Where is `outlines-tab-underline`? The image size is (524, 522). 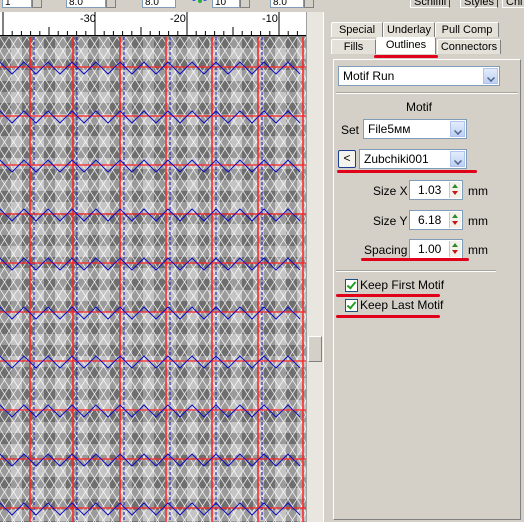 outlines-tab-underline is located at coordinates (406, 56).